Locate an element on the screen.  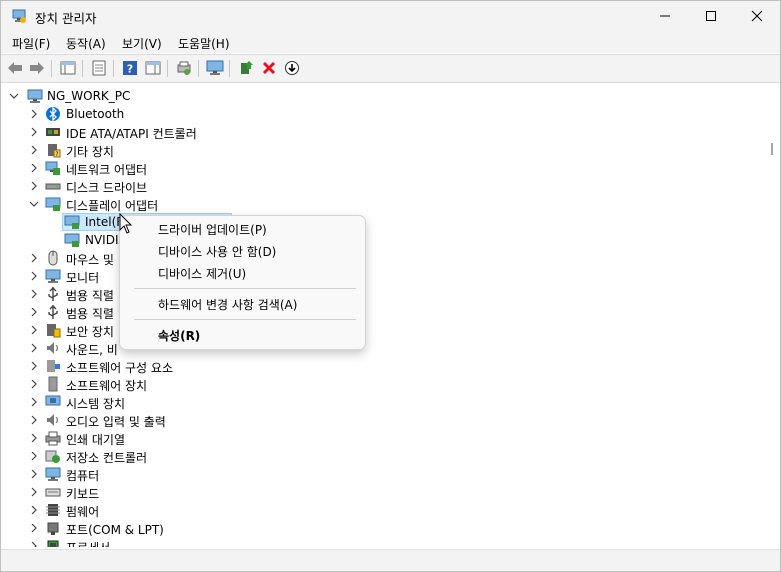
menu-action: 동작(A) is located at coordinates (86, 43).